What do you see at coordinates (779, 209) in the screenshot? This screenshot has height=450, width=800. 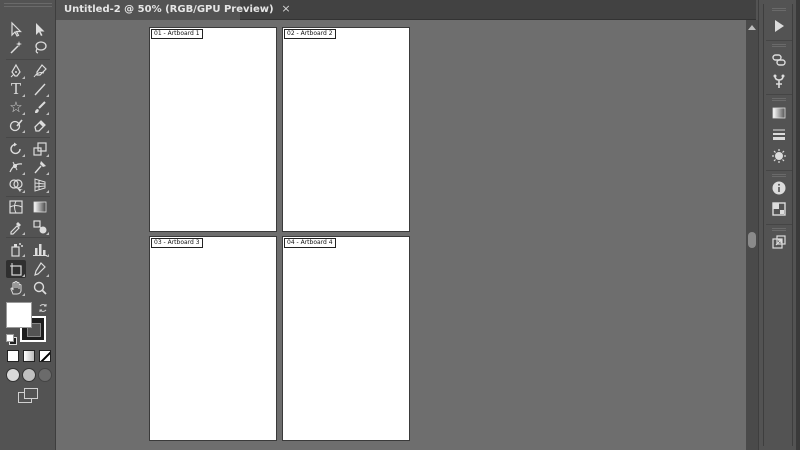 I see `transform-icon` at bounding box center [779, 209].